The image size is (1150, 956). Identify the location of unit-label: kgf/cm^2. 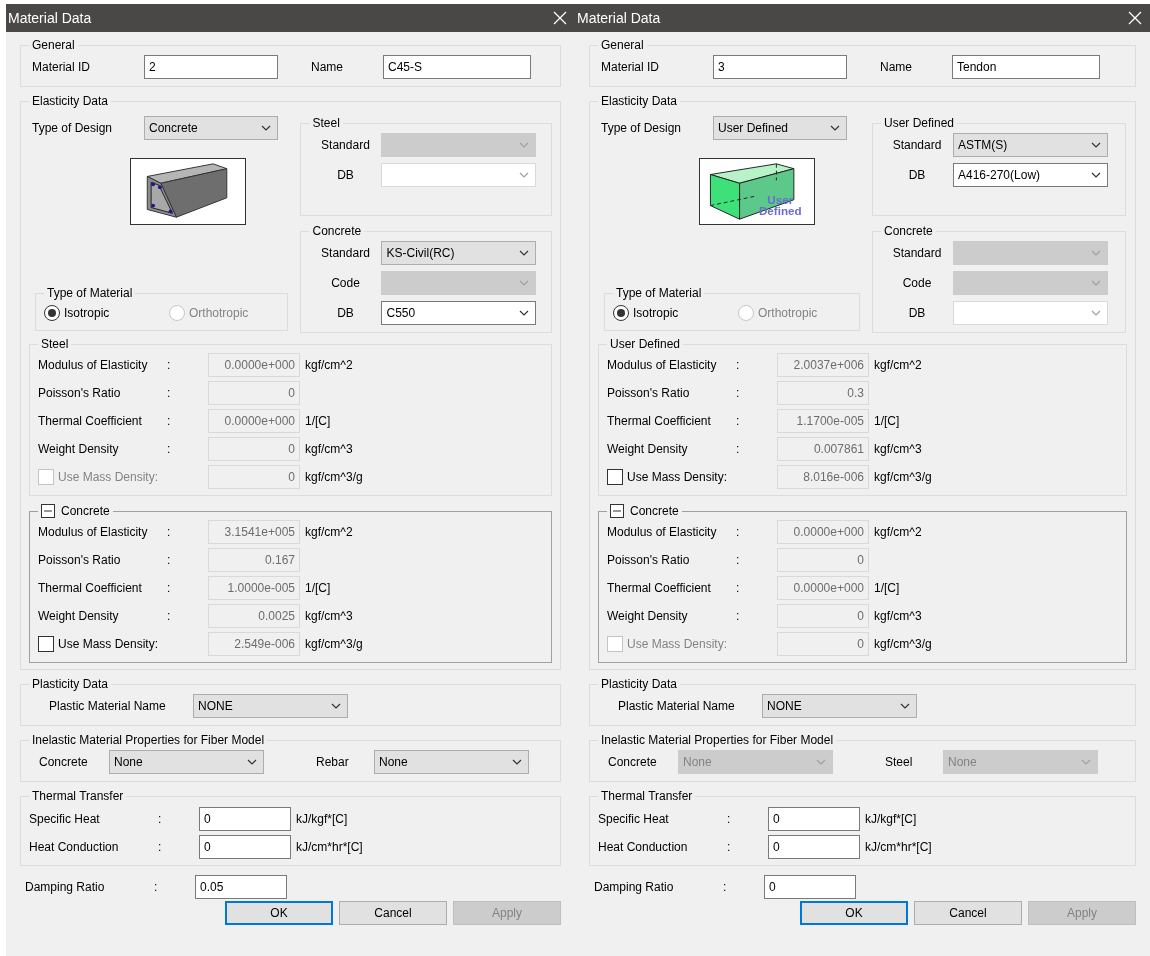
(898, 365).